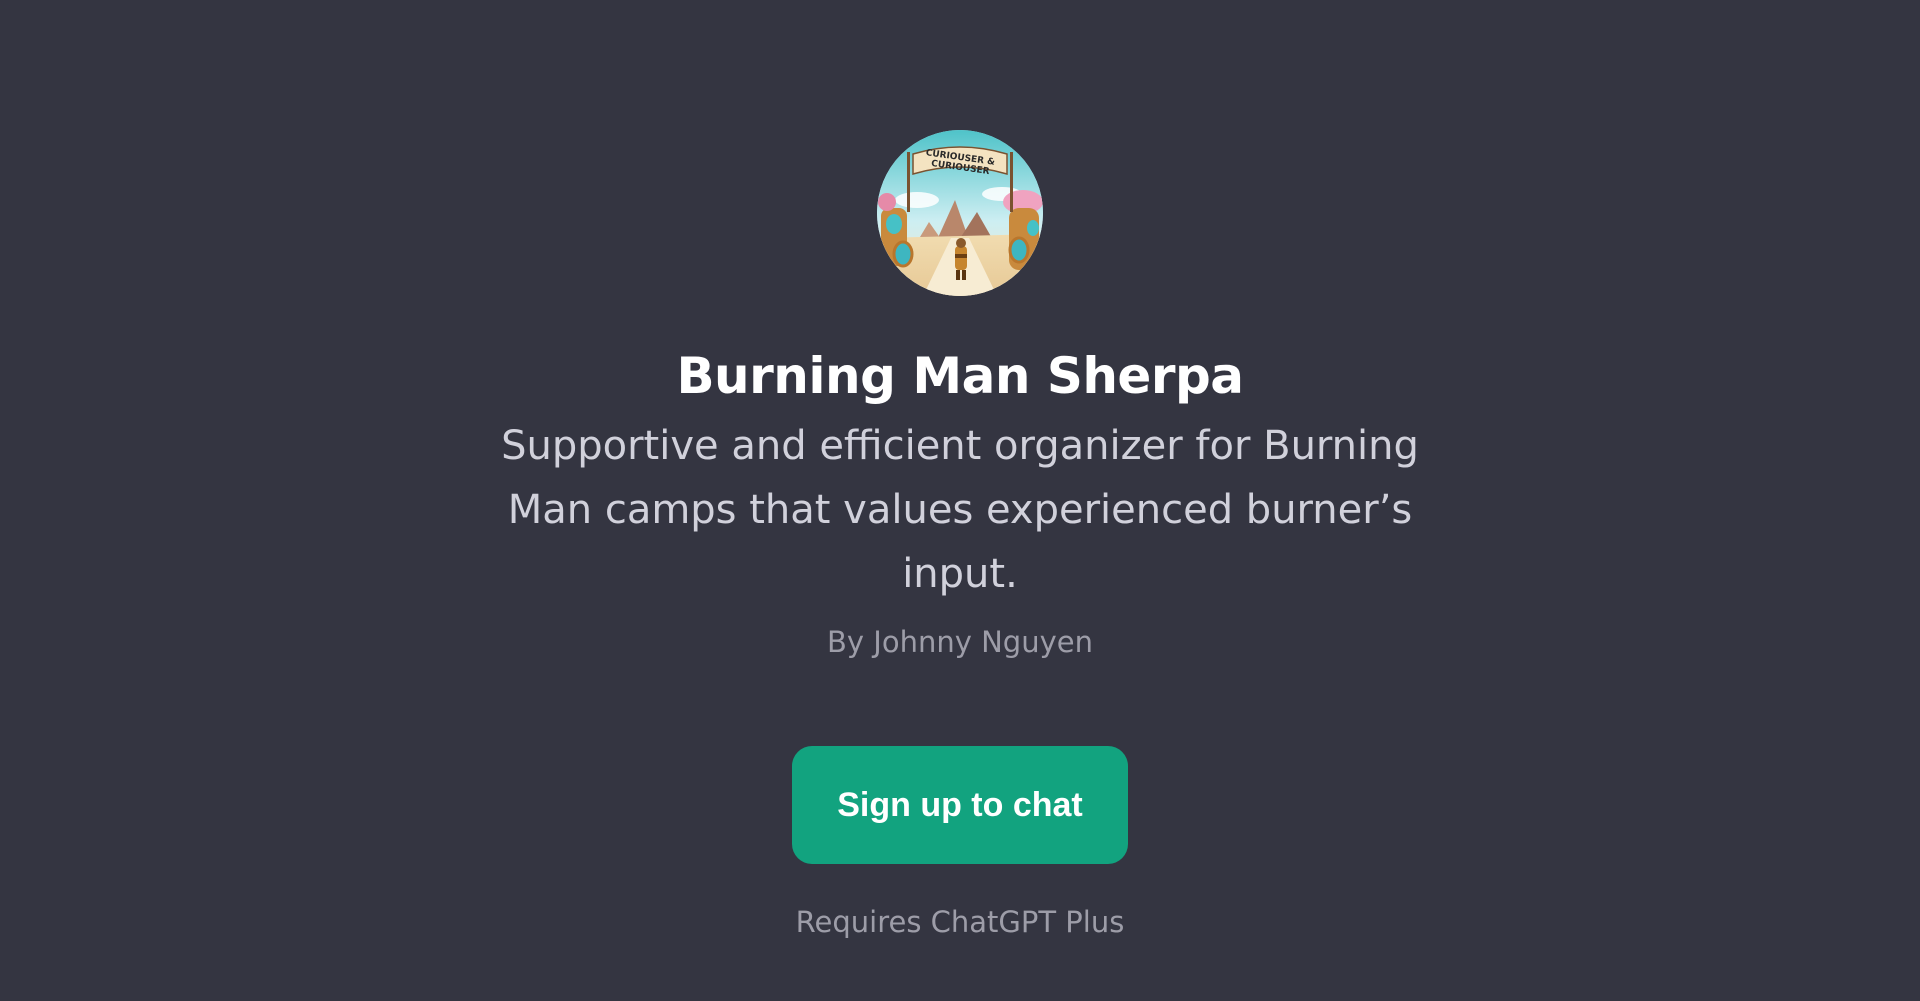  I want to click on avatar-illustration: CURIOUSER & CURIOUSER, so click(960, 213).